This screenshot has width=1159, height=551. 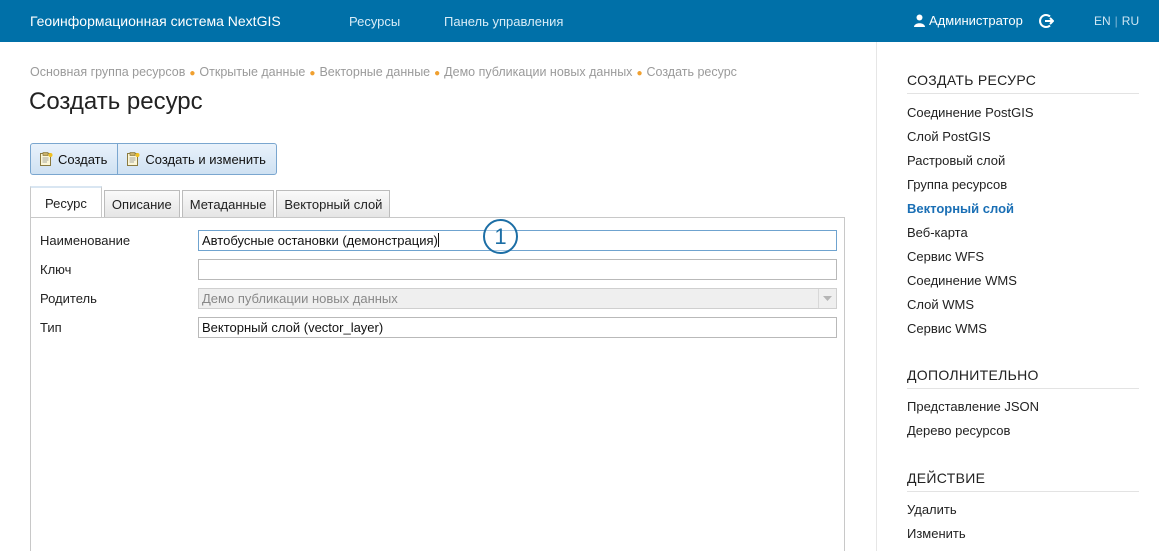 I want to click on user-name: Администратор, so click(x=976, y=20).